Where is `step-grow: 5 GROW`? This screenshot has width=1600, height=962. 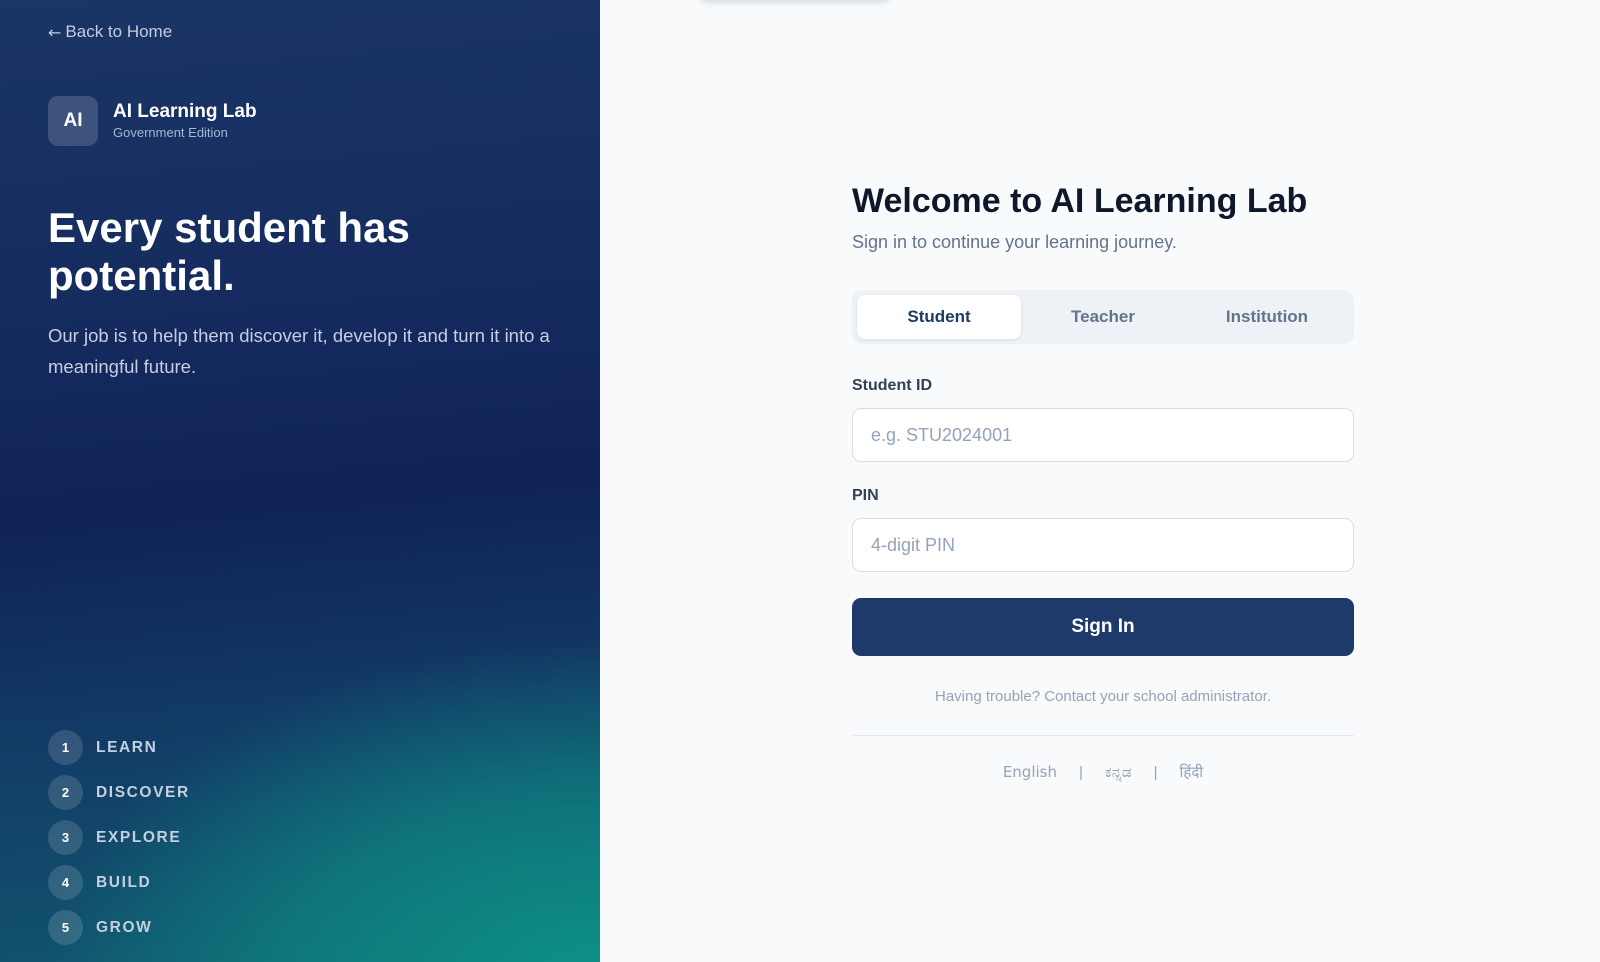 step-grow: 5 GROW is located at coordinates (119, 927).